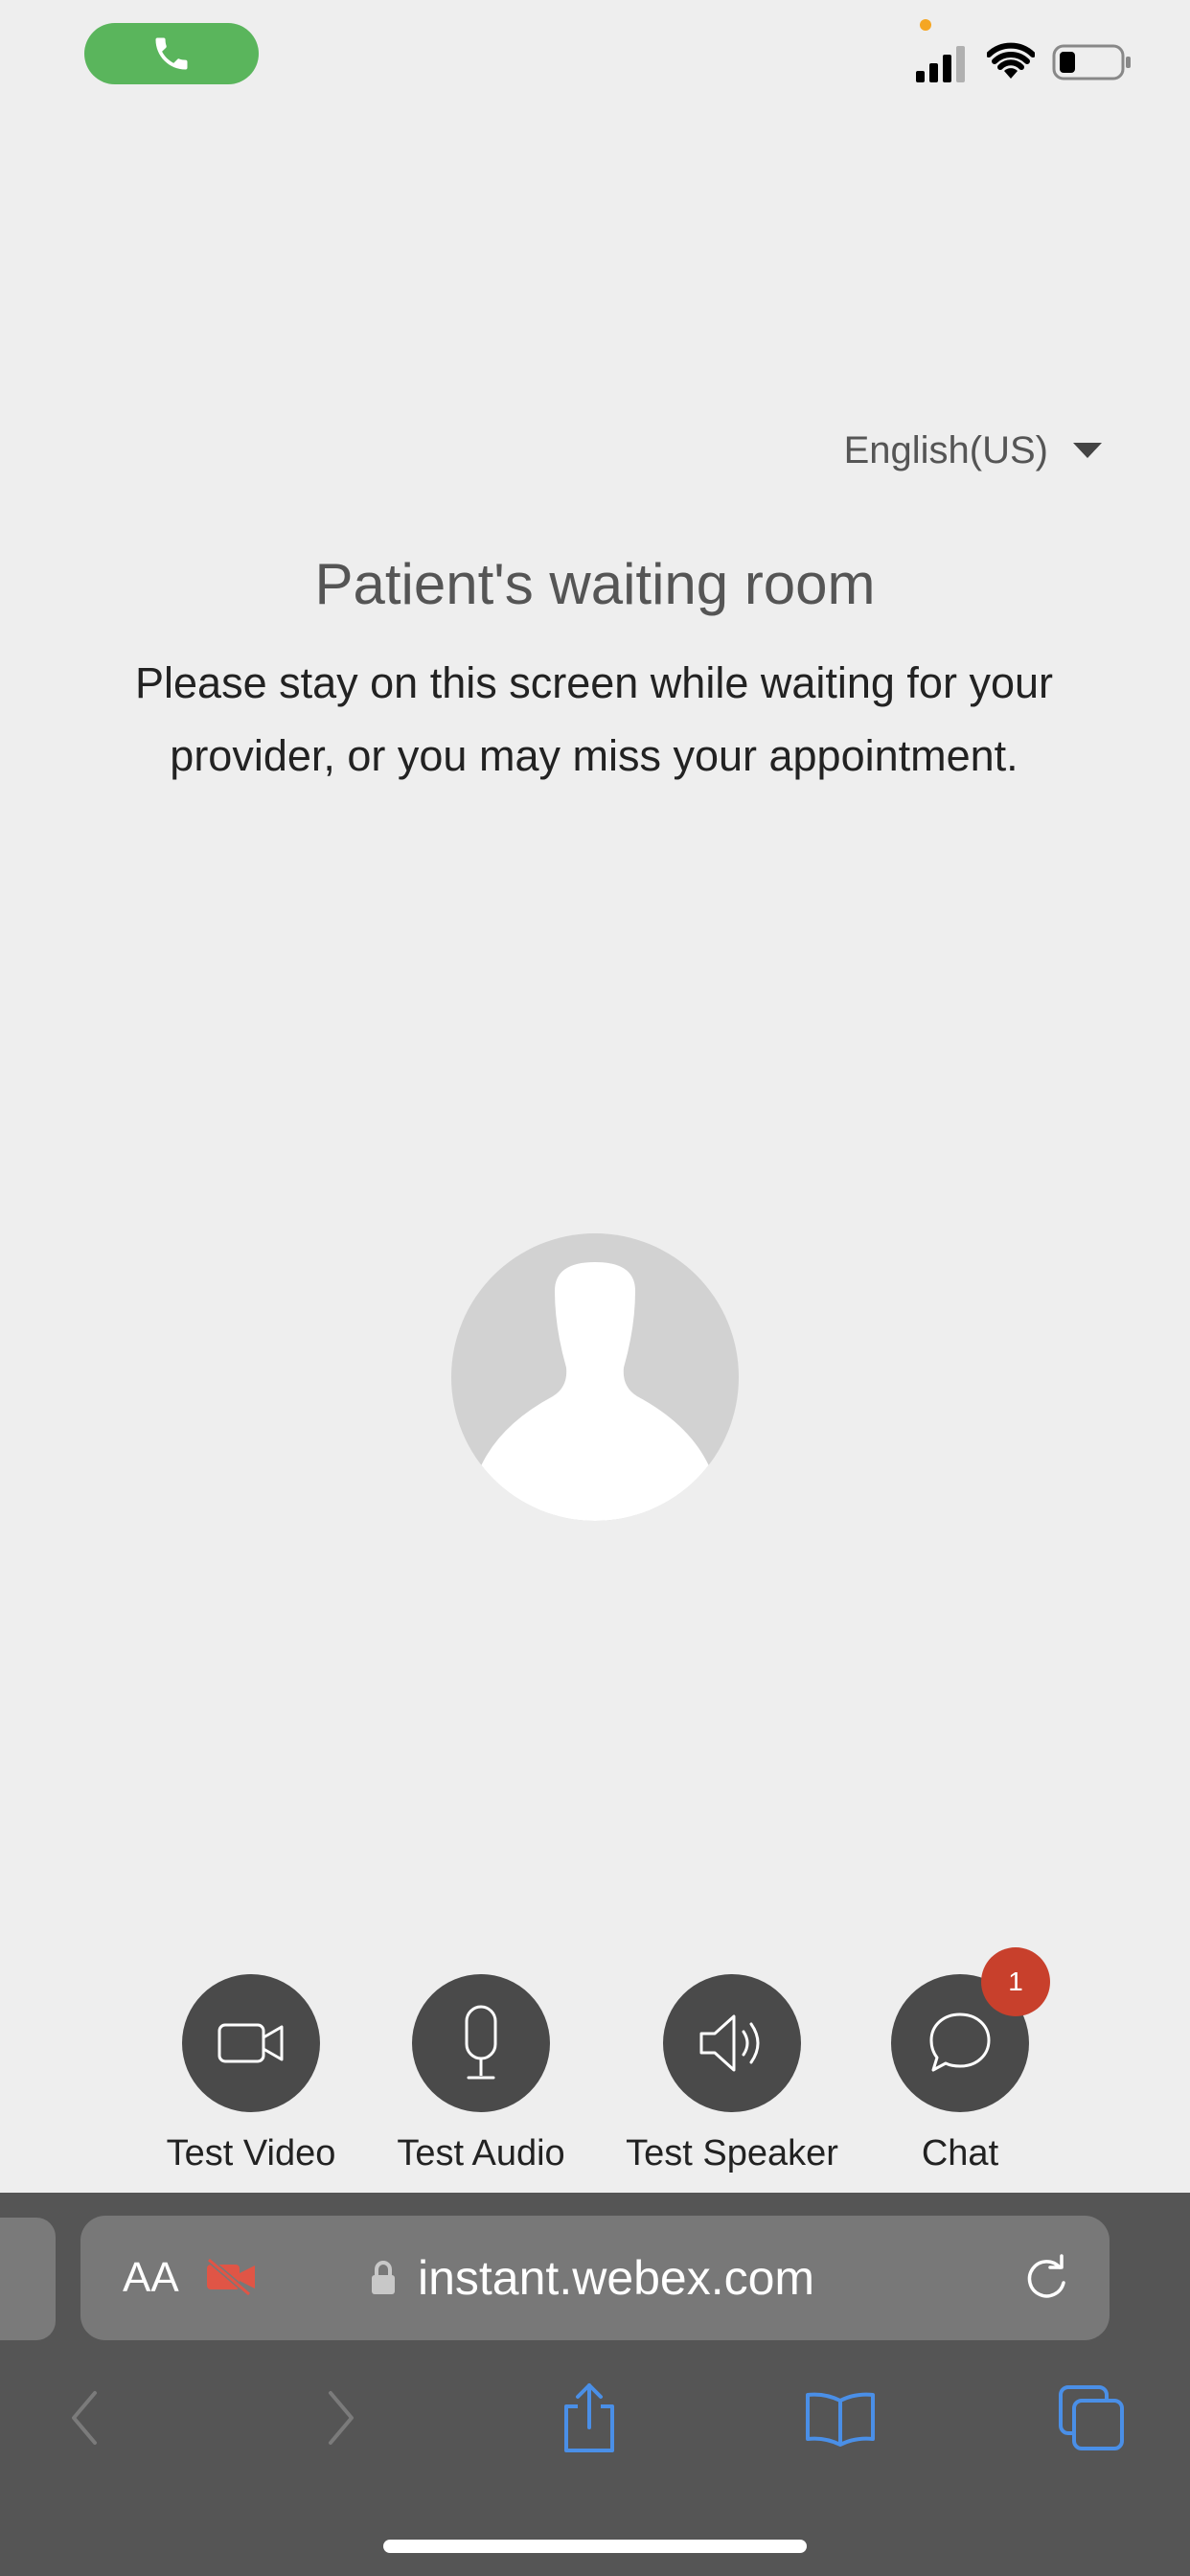  I want to click on test-audio-button, so click(481, 2043).